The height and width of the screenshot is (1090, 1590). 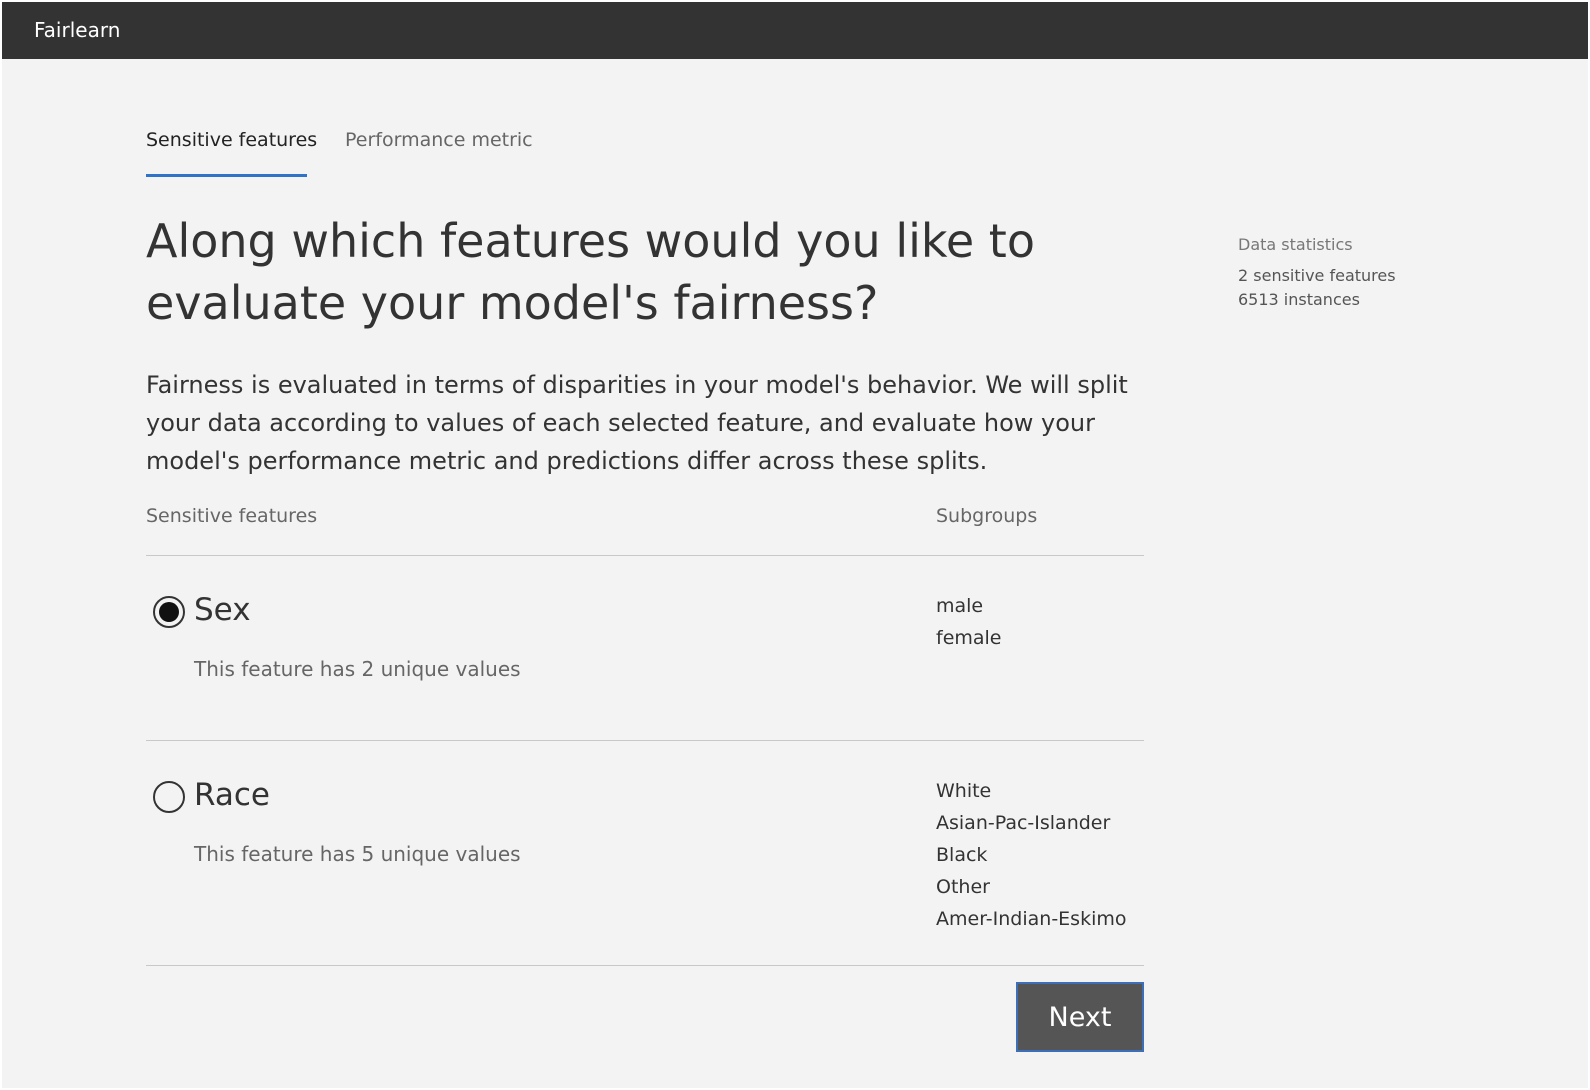 I want to click on instances-count: 6513 instances, so click(x=1299, y=299).